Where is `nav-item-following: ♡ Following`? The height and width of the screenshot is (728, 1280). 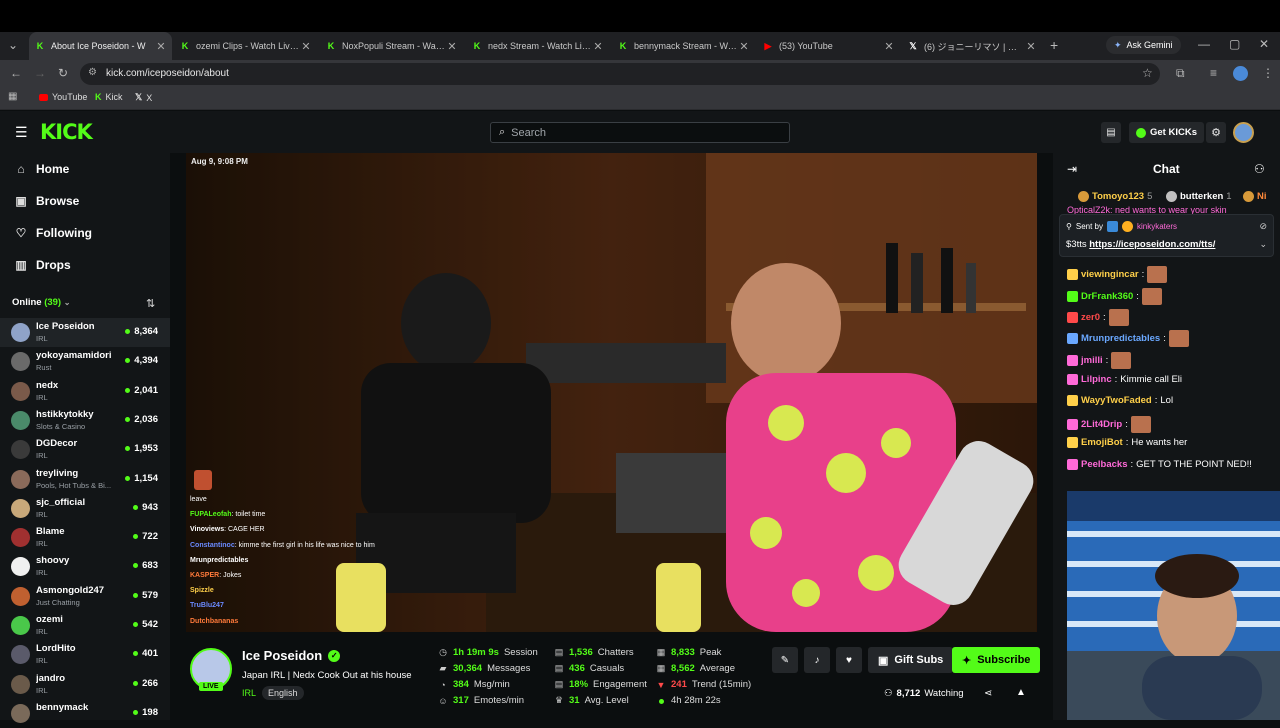 nav-item-following: ♡ Following is located at coordinates (53, 233).